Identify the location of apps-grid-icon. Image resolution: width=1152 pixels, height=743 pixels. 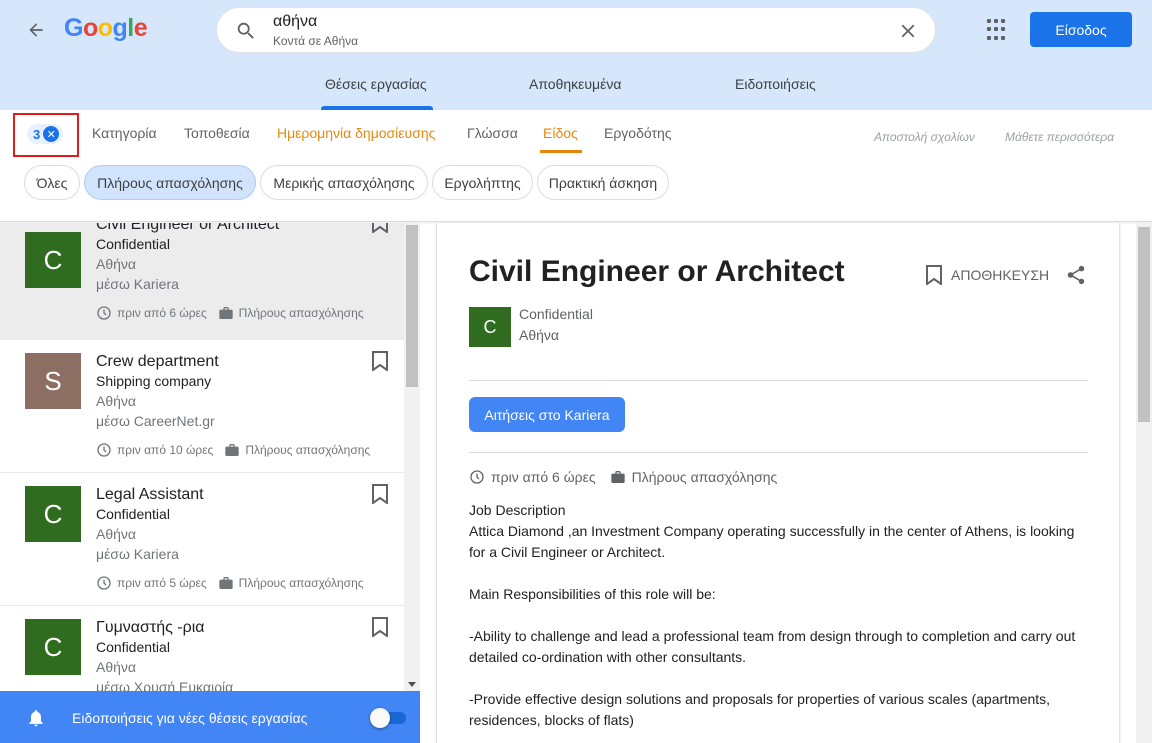
(998, 30).